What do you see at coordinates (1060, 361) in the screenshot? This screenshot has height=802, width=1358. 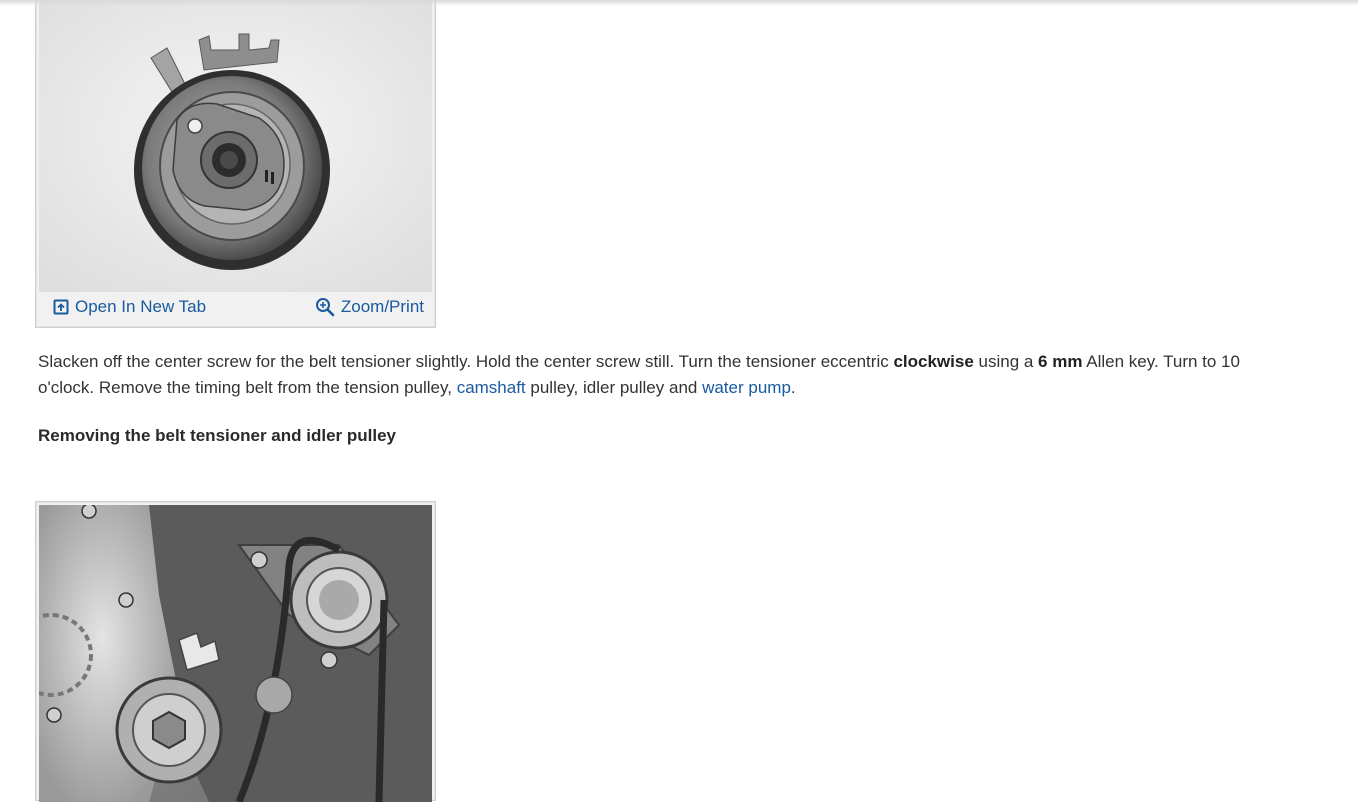 I see `instruction-bold-6mm: 6 mm` at bounding box center [1060, 361].